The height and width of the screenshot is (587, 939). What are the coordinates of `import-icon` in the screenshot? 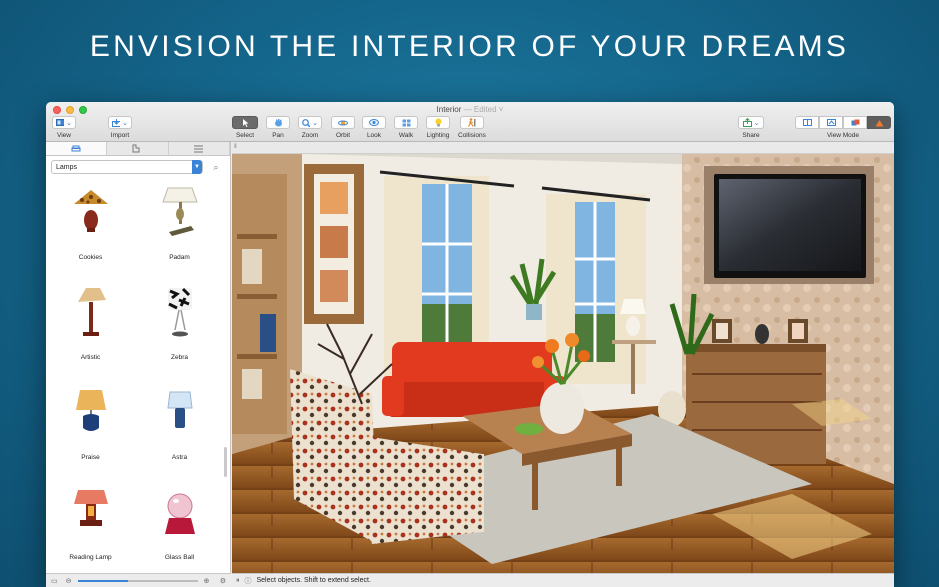 It's located at (116, 122).